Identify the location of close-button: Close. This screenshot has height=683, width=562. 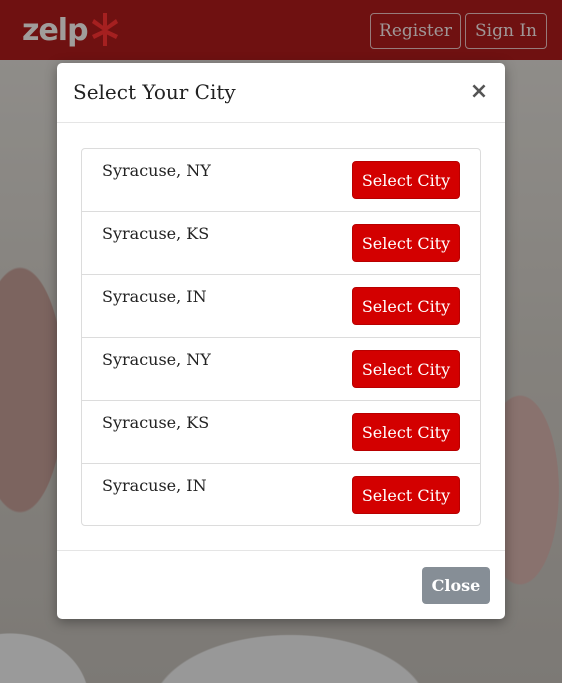
(456, 585).